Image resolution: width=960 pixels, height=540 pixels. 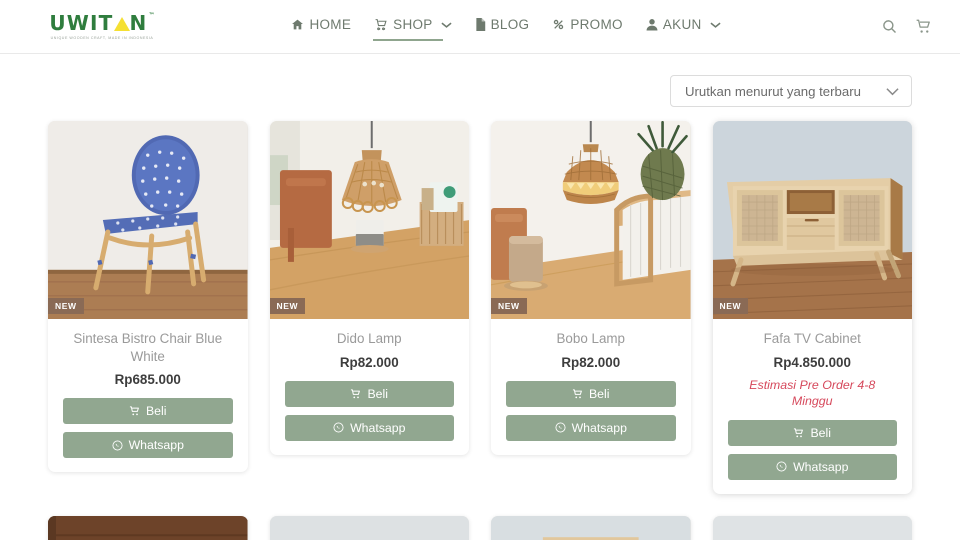 I want to click on search-icon, so click(x=889, y=26).